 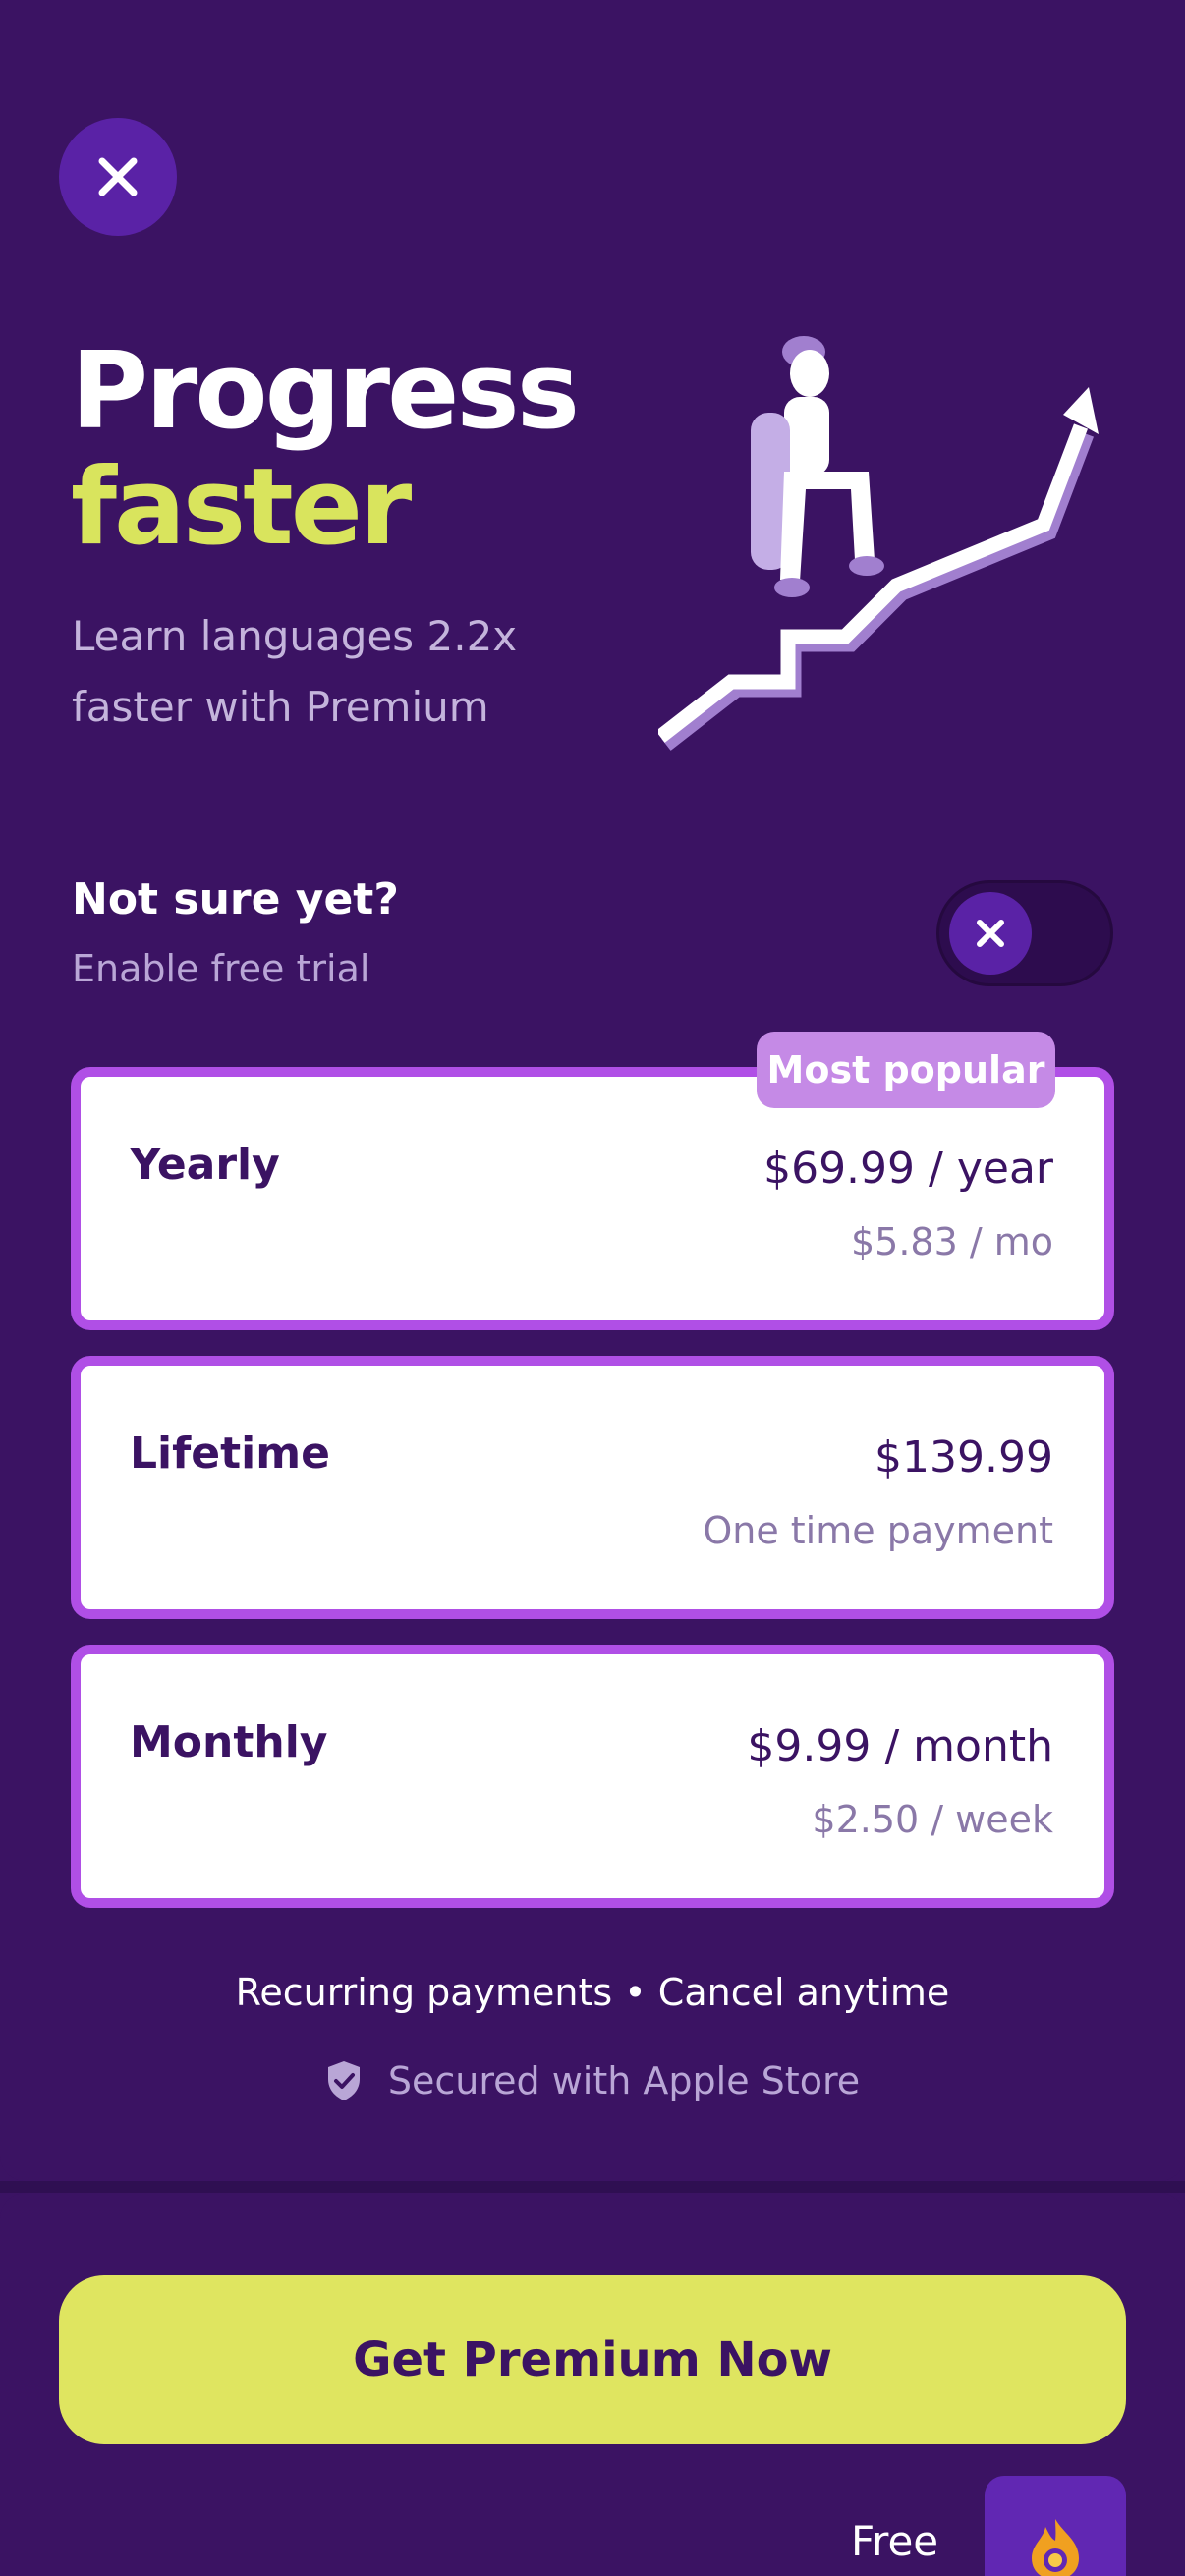 What do you see at coordinates (879, 543) in the screenshot?
I see `climbing-illustration` at bounding box center [879, 543].